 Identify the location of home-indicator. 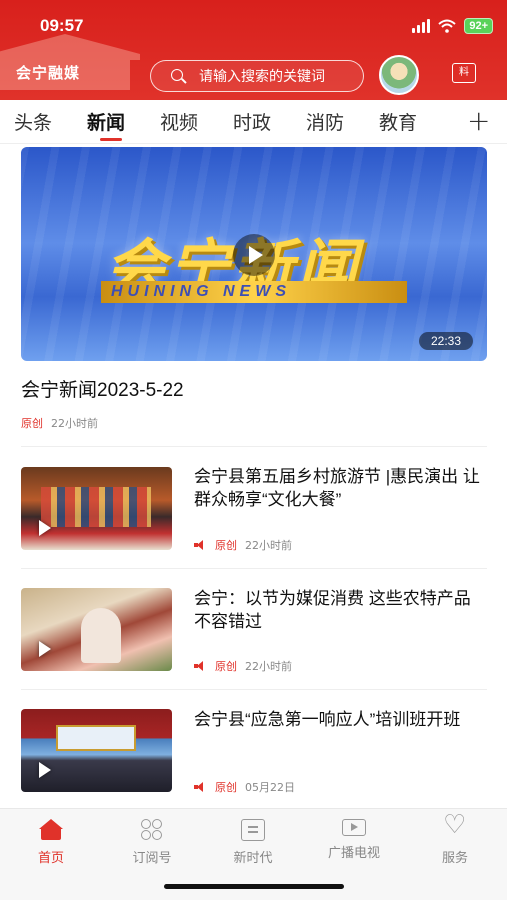
(254, 886).